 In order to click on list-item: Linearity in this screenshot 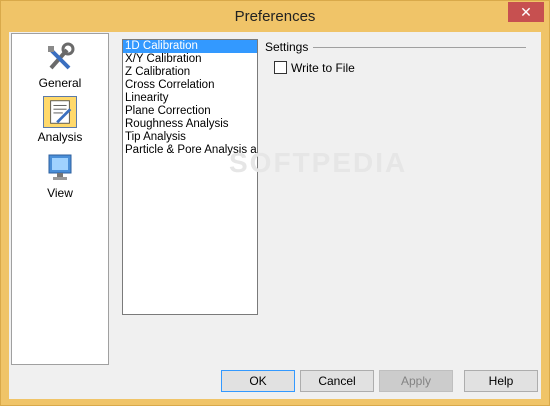, I will do `click(190, 98)`.